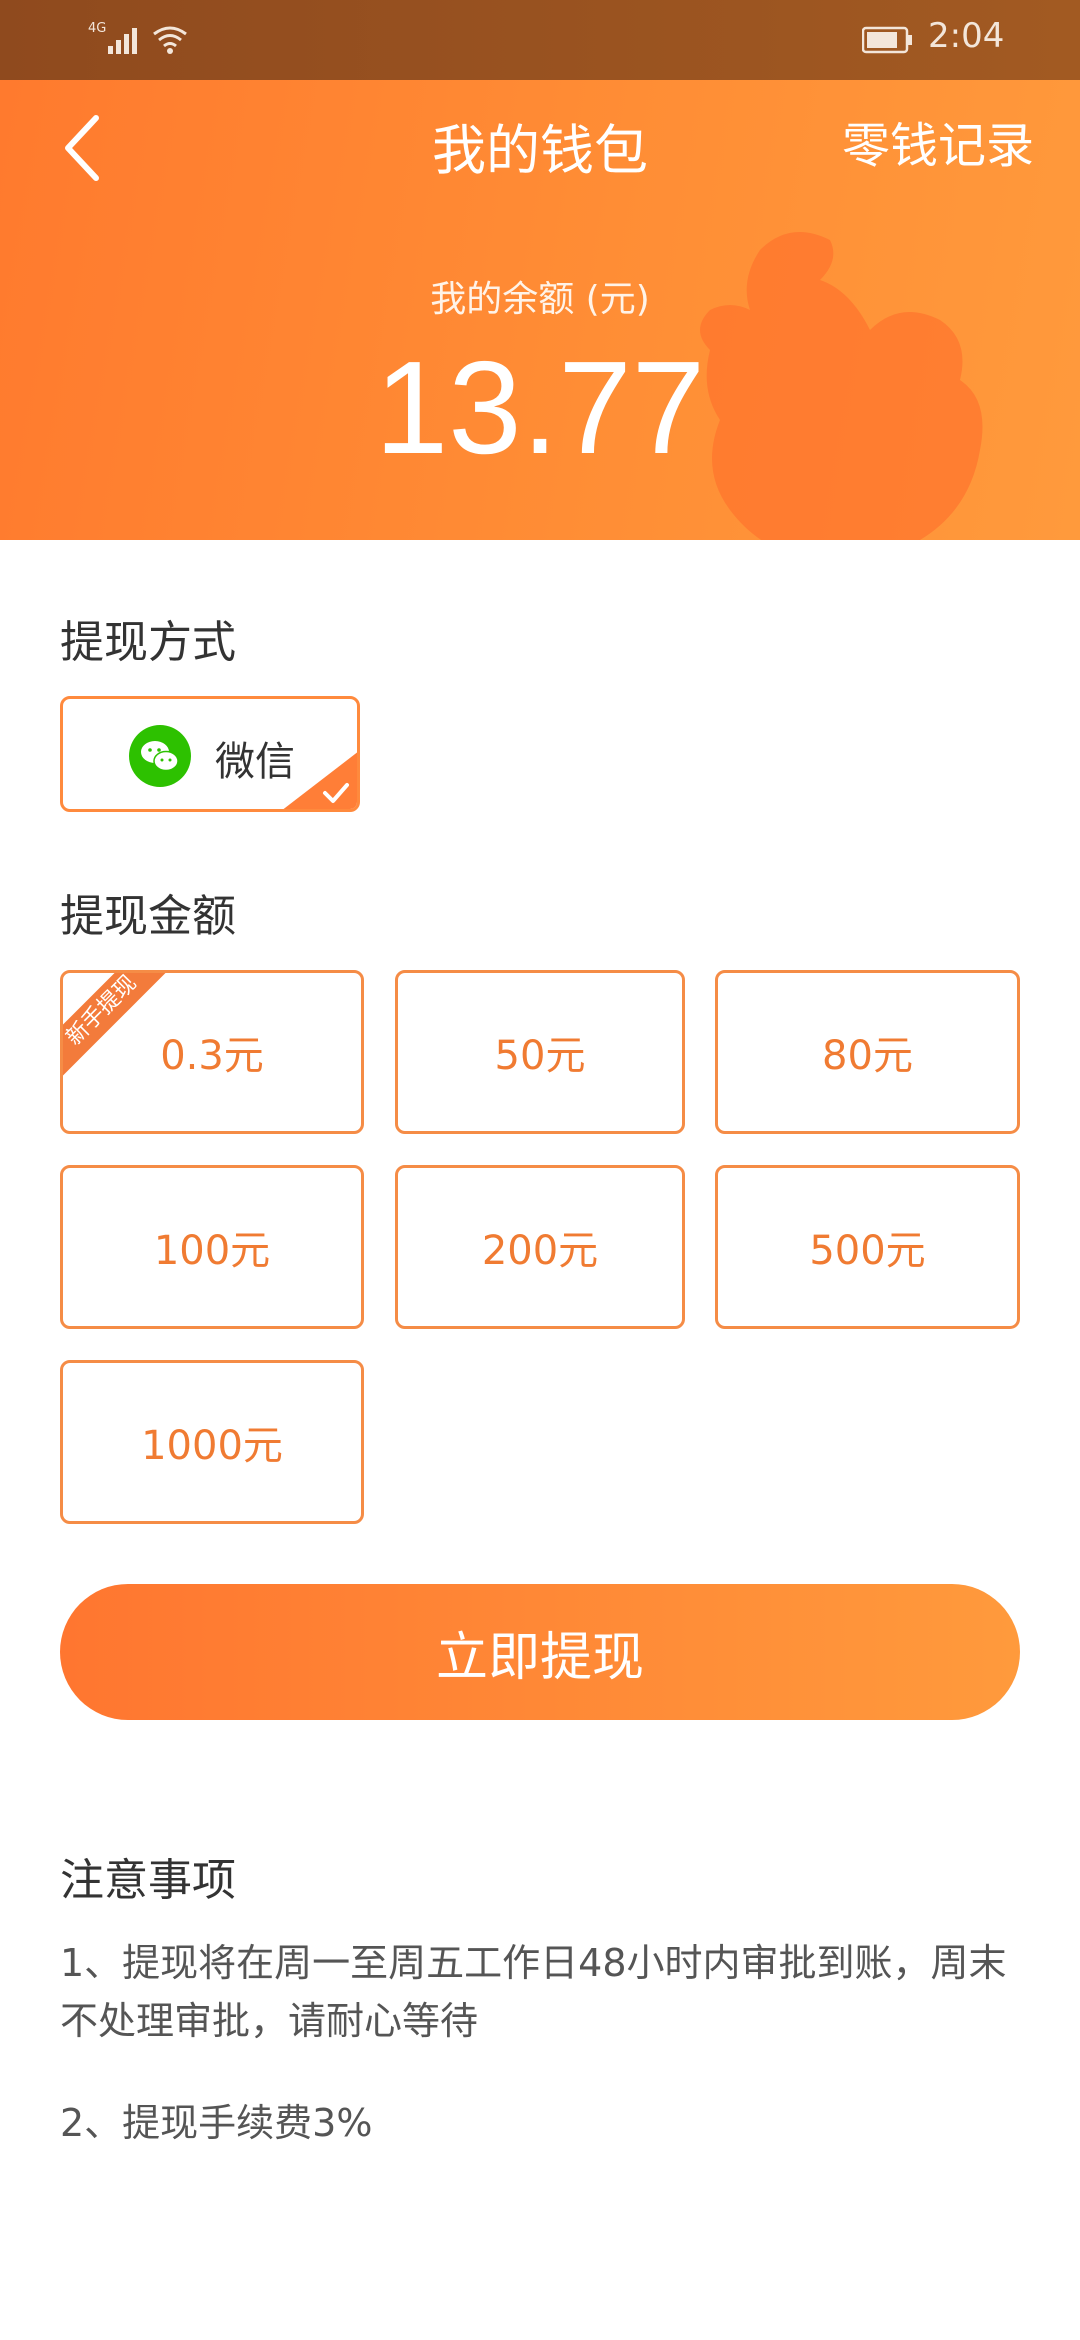 The image size is (1080, 2340). I want to click on note-item: 2、提现手续费3%, so click(216, 2123).